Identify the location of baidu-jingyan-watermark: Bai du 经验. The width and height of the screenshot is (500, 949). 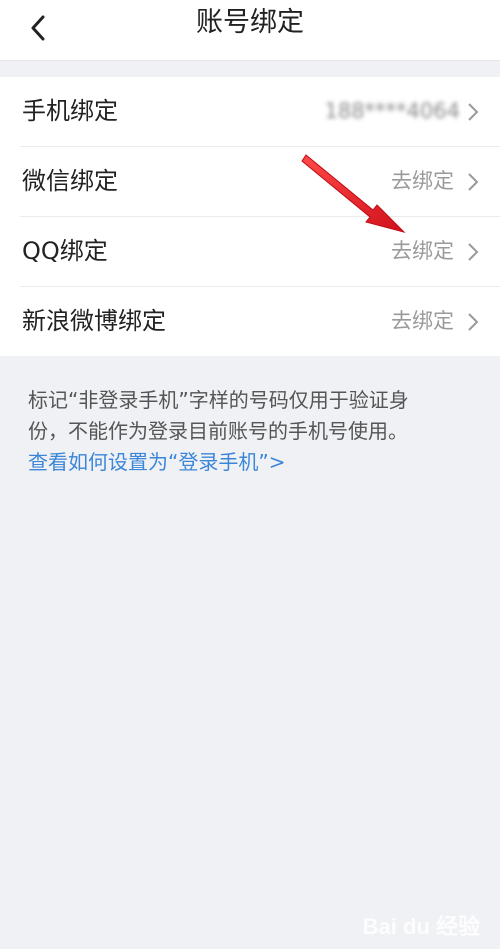
(421, 926).